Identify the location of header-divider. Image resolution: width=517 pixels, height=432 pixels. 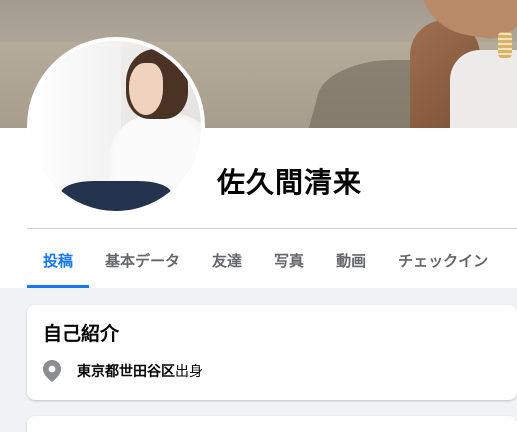
(272, 228).